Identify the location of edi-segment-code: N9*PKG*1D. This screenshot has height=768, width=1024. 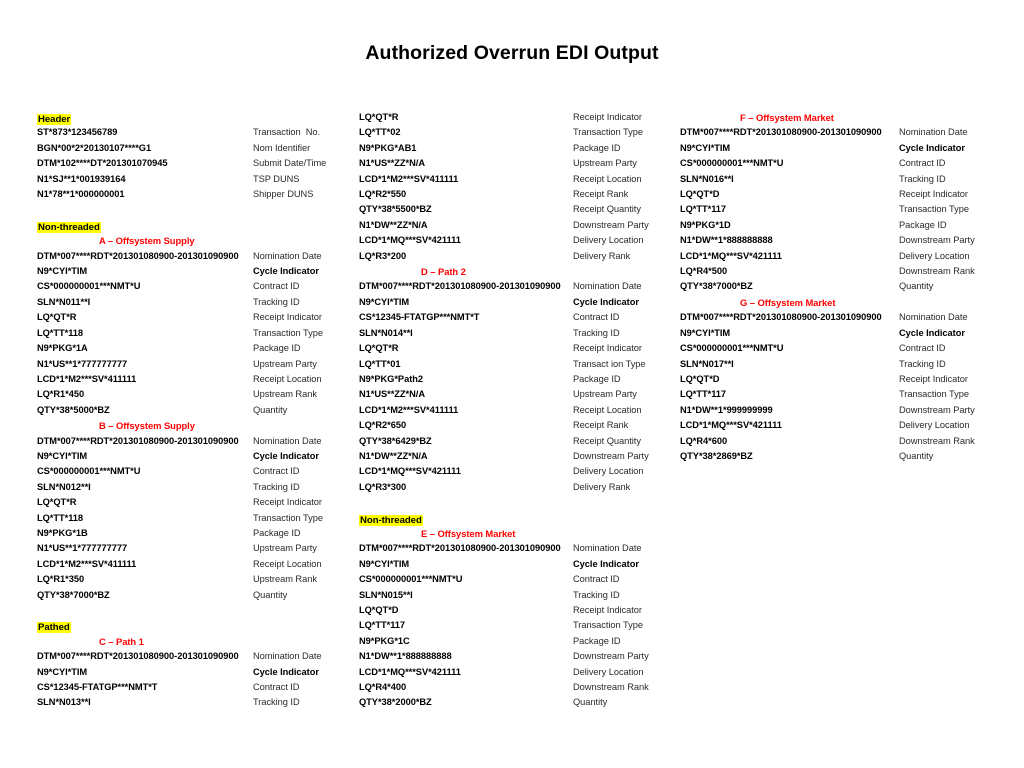
(705, 224).